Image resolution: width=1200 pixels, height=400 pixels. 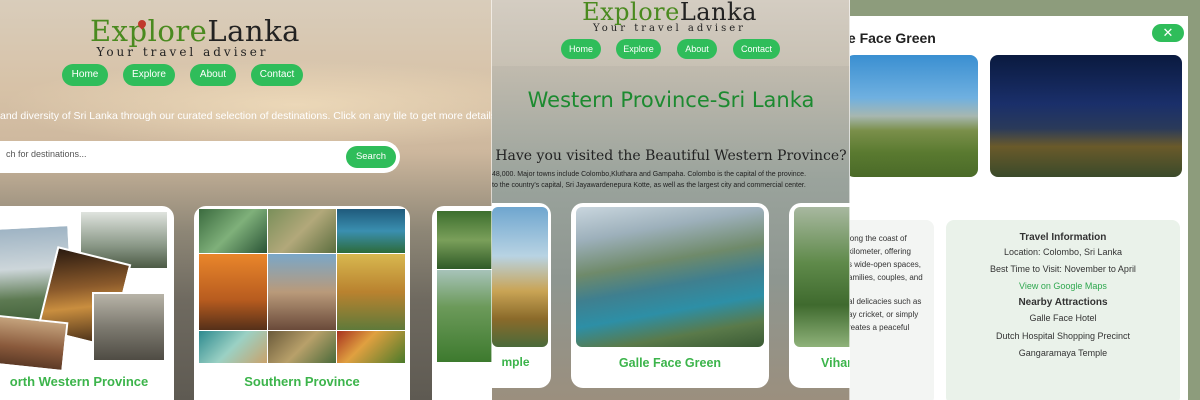 I want to click on attraction-card: Vihar, so click(x=819, y=295).